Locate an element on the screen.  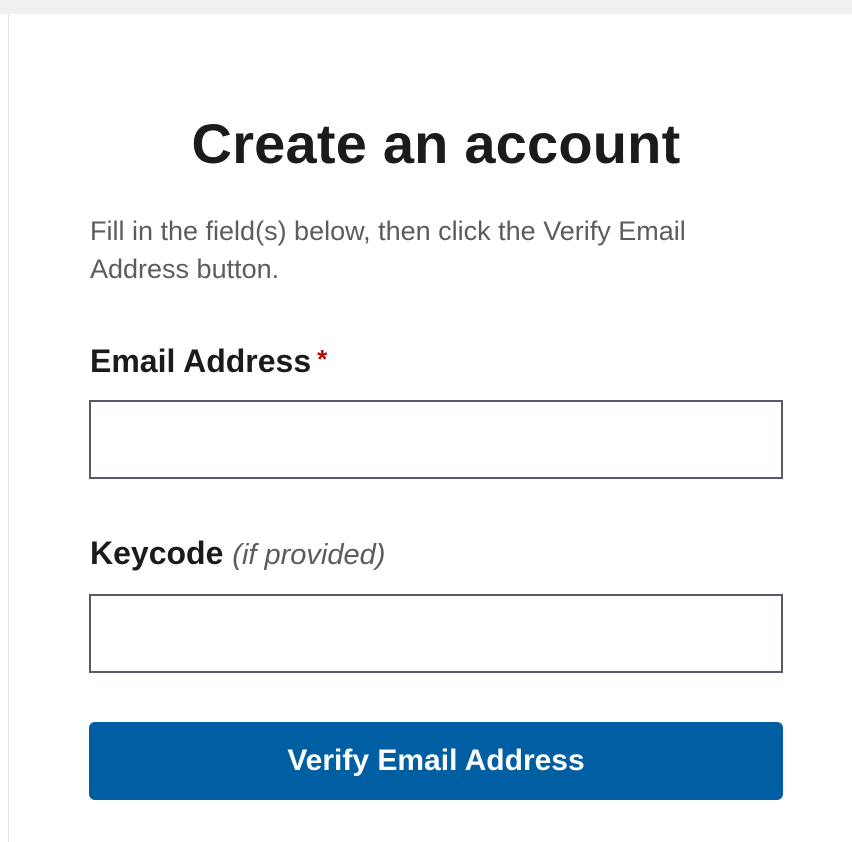
email-label: Email Address * is located at coordinates (208, 360).